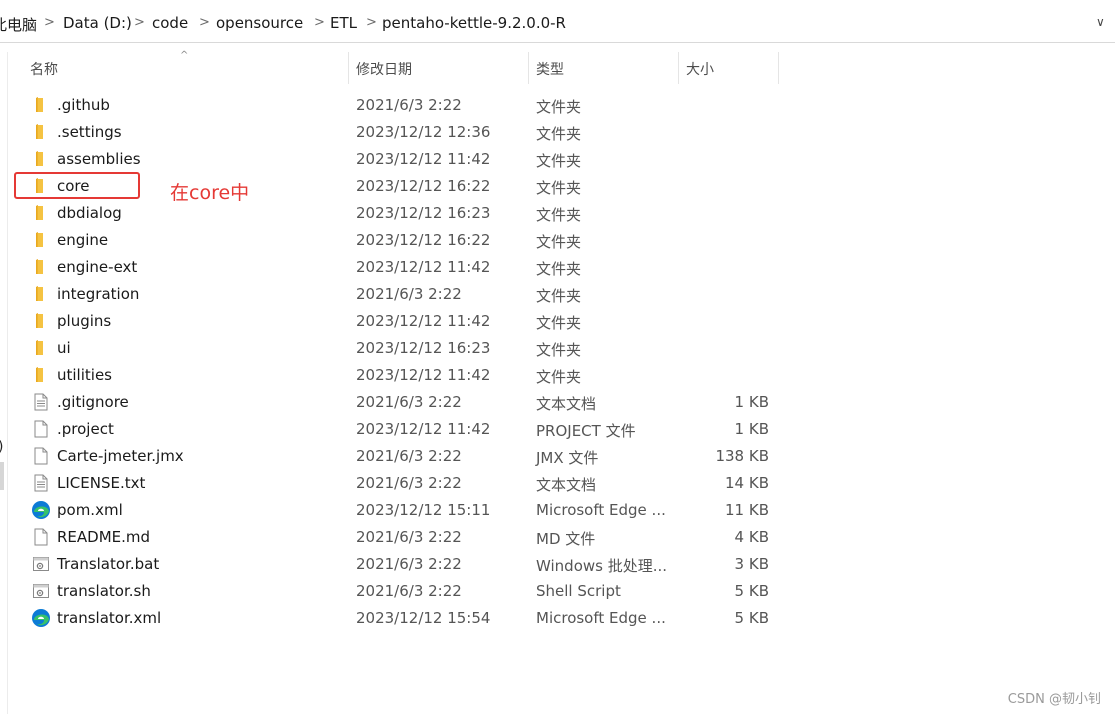 This screenshot has width=1115, height=714. What do you see at coordinates (120, 456) in the screenshot?
I see `file-name: Carte-jmeter.jmx` at bounding box center [120, 456].